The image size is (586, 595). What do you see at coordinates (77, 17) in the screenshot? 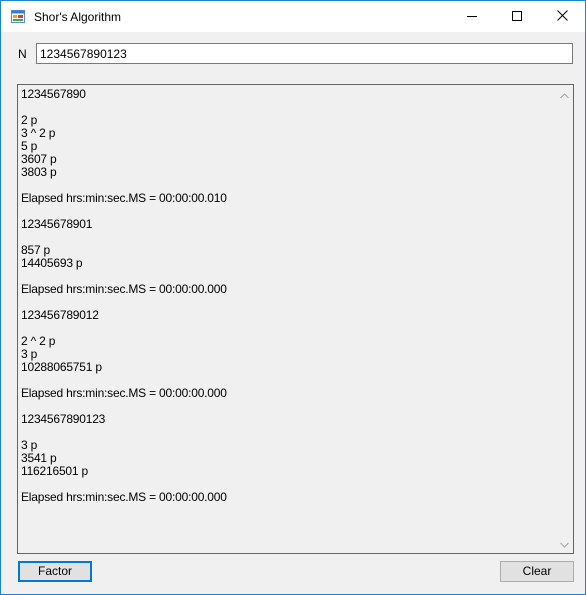
I see `window-title: Shor's Algorithm` at bounding box center [77, 17].